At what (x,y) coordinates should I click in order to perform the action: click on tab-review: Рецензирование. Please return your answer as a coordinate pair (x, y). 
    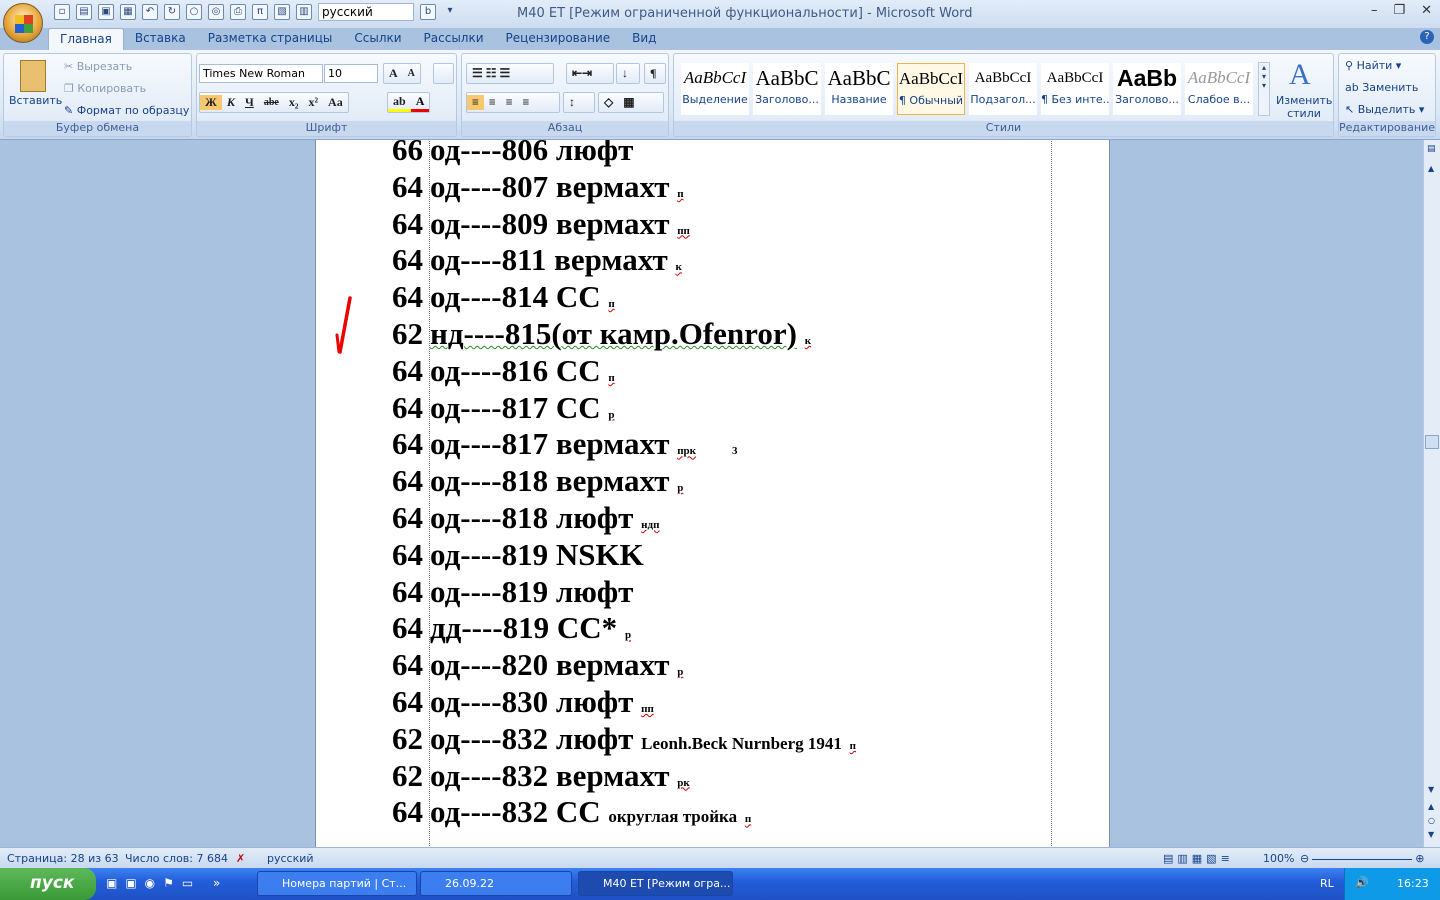
    Looking at the image, I should click on (558, 39).